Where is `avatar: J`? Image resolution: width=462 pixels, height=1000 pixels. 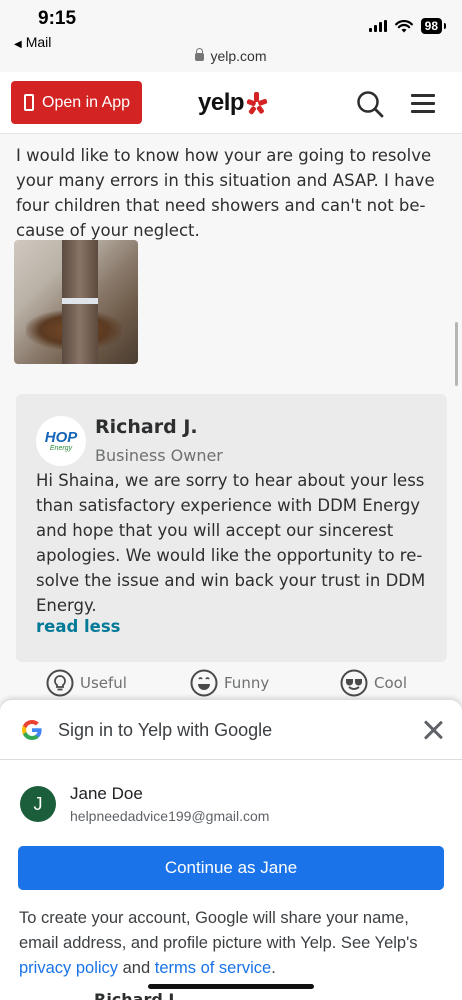
avatar: J is located at coordinates (38, 804).